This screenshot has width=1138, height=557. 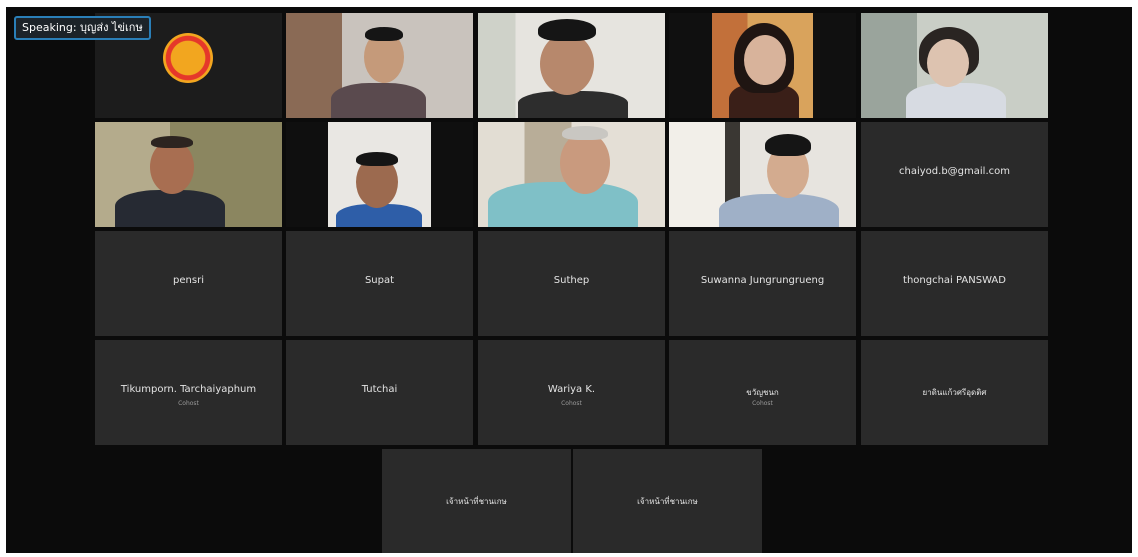 I want to click on participant-name: ยาดินแก้วศรีอุดติศ, so click(x=954, y=392).